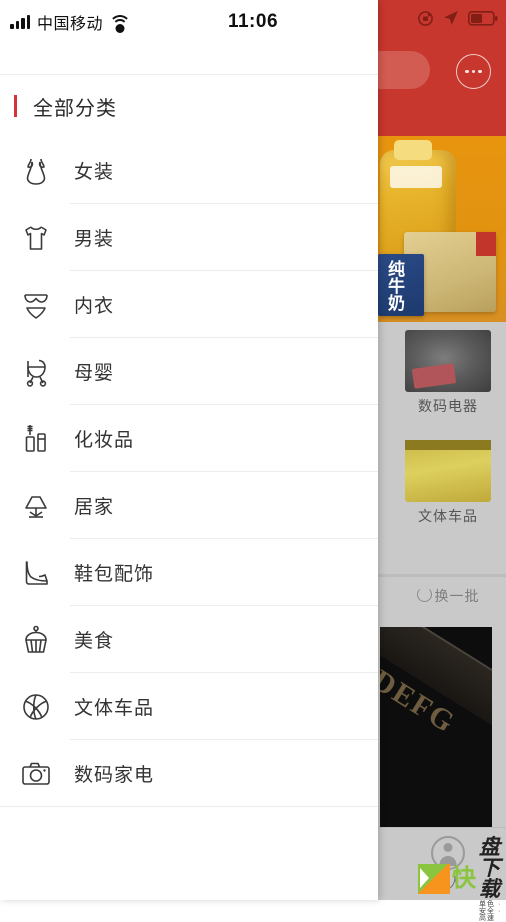 The height and width of the screenshot is (922, 506). What do you see at coordinates (442, 575) in the screenshot?
I see `section-divider` at bounding box center [442, 575].